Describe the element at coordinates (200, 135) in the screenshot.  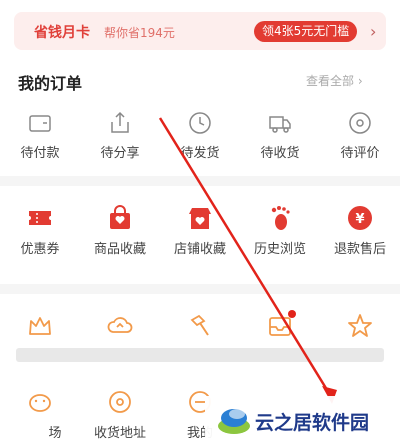
I see `order-item-pending-ship: 待发货` at that location.